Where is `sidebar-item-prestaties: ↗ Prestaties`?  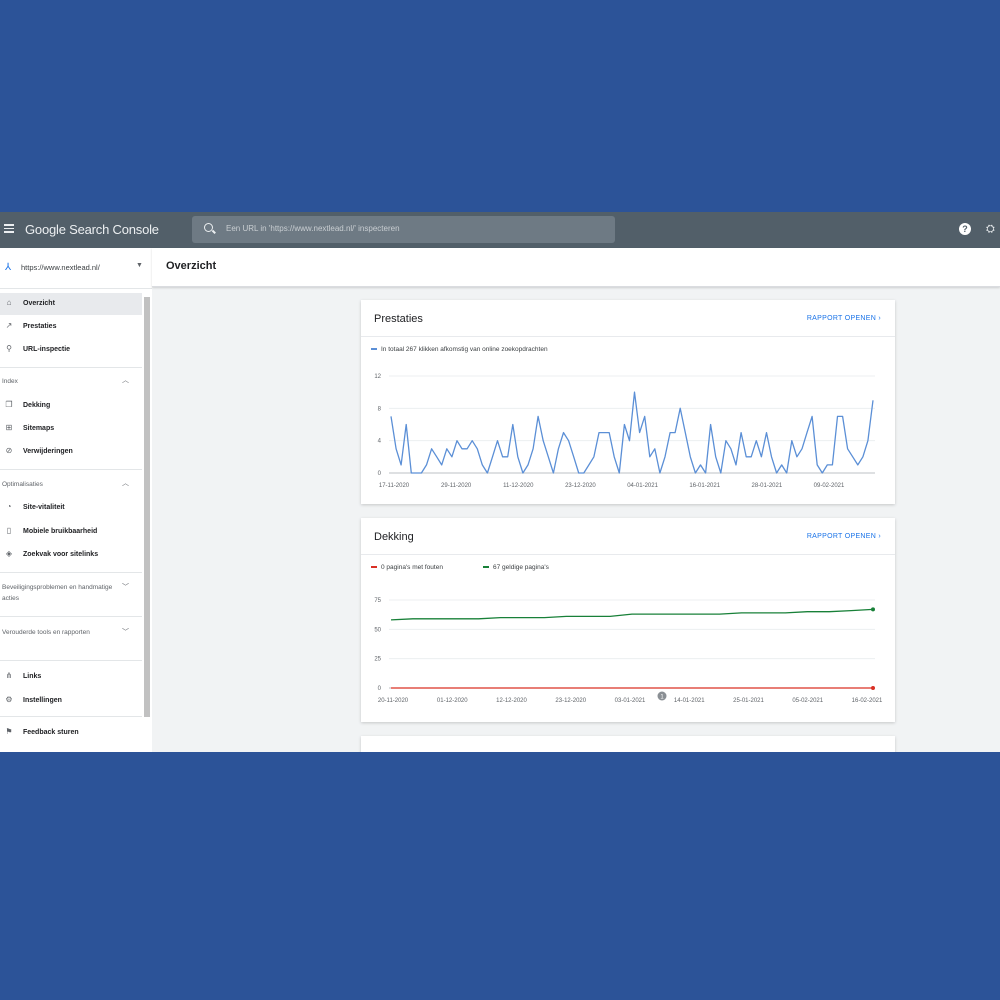 sidebar-item-prestaties: ↗ Prestaties is located at coordinates (71, 327).